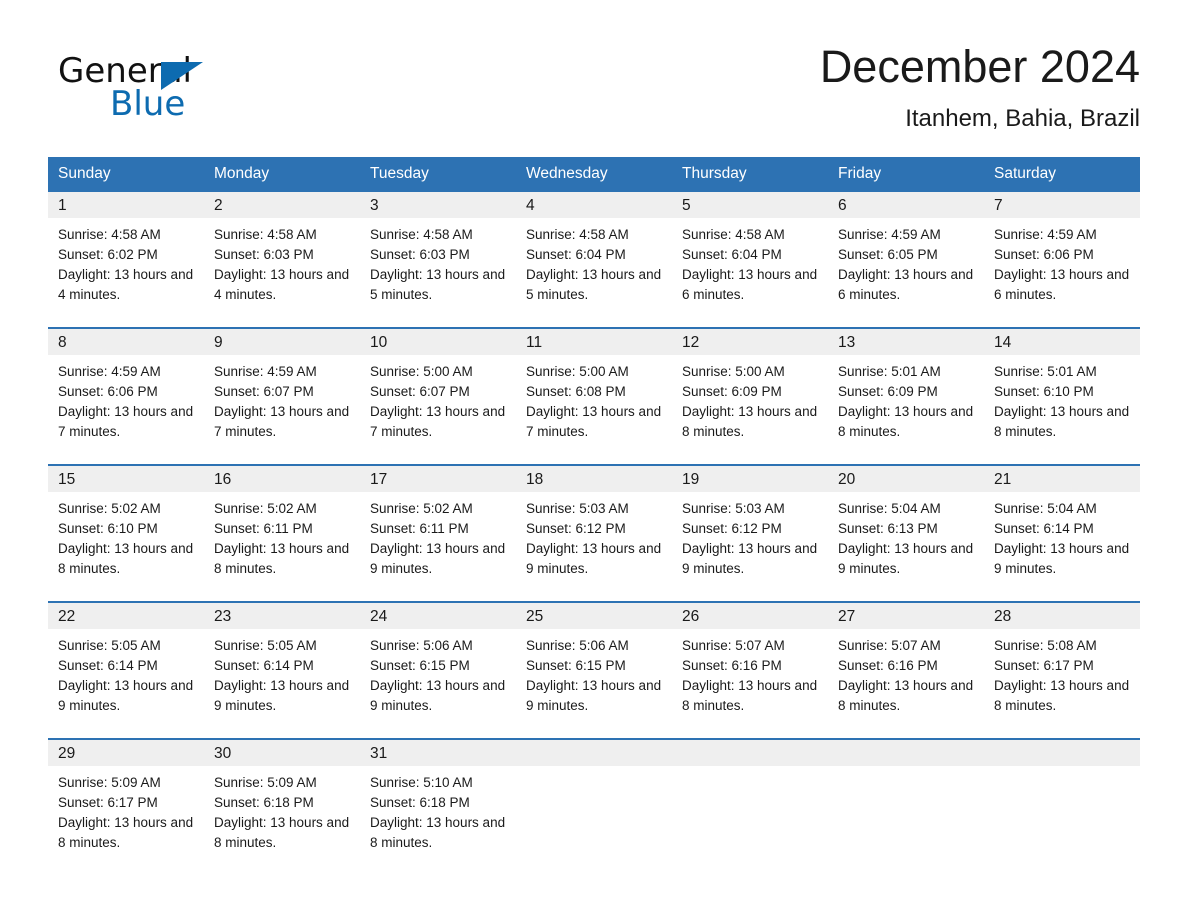  I want to click on sunrise-text: Sunrise: 5:06 AM, so click(577, 645).